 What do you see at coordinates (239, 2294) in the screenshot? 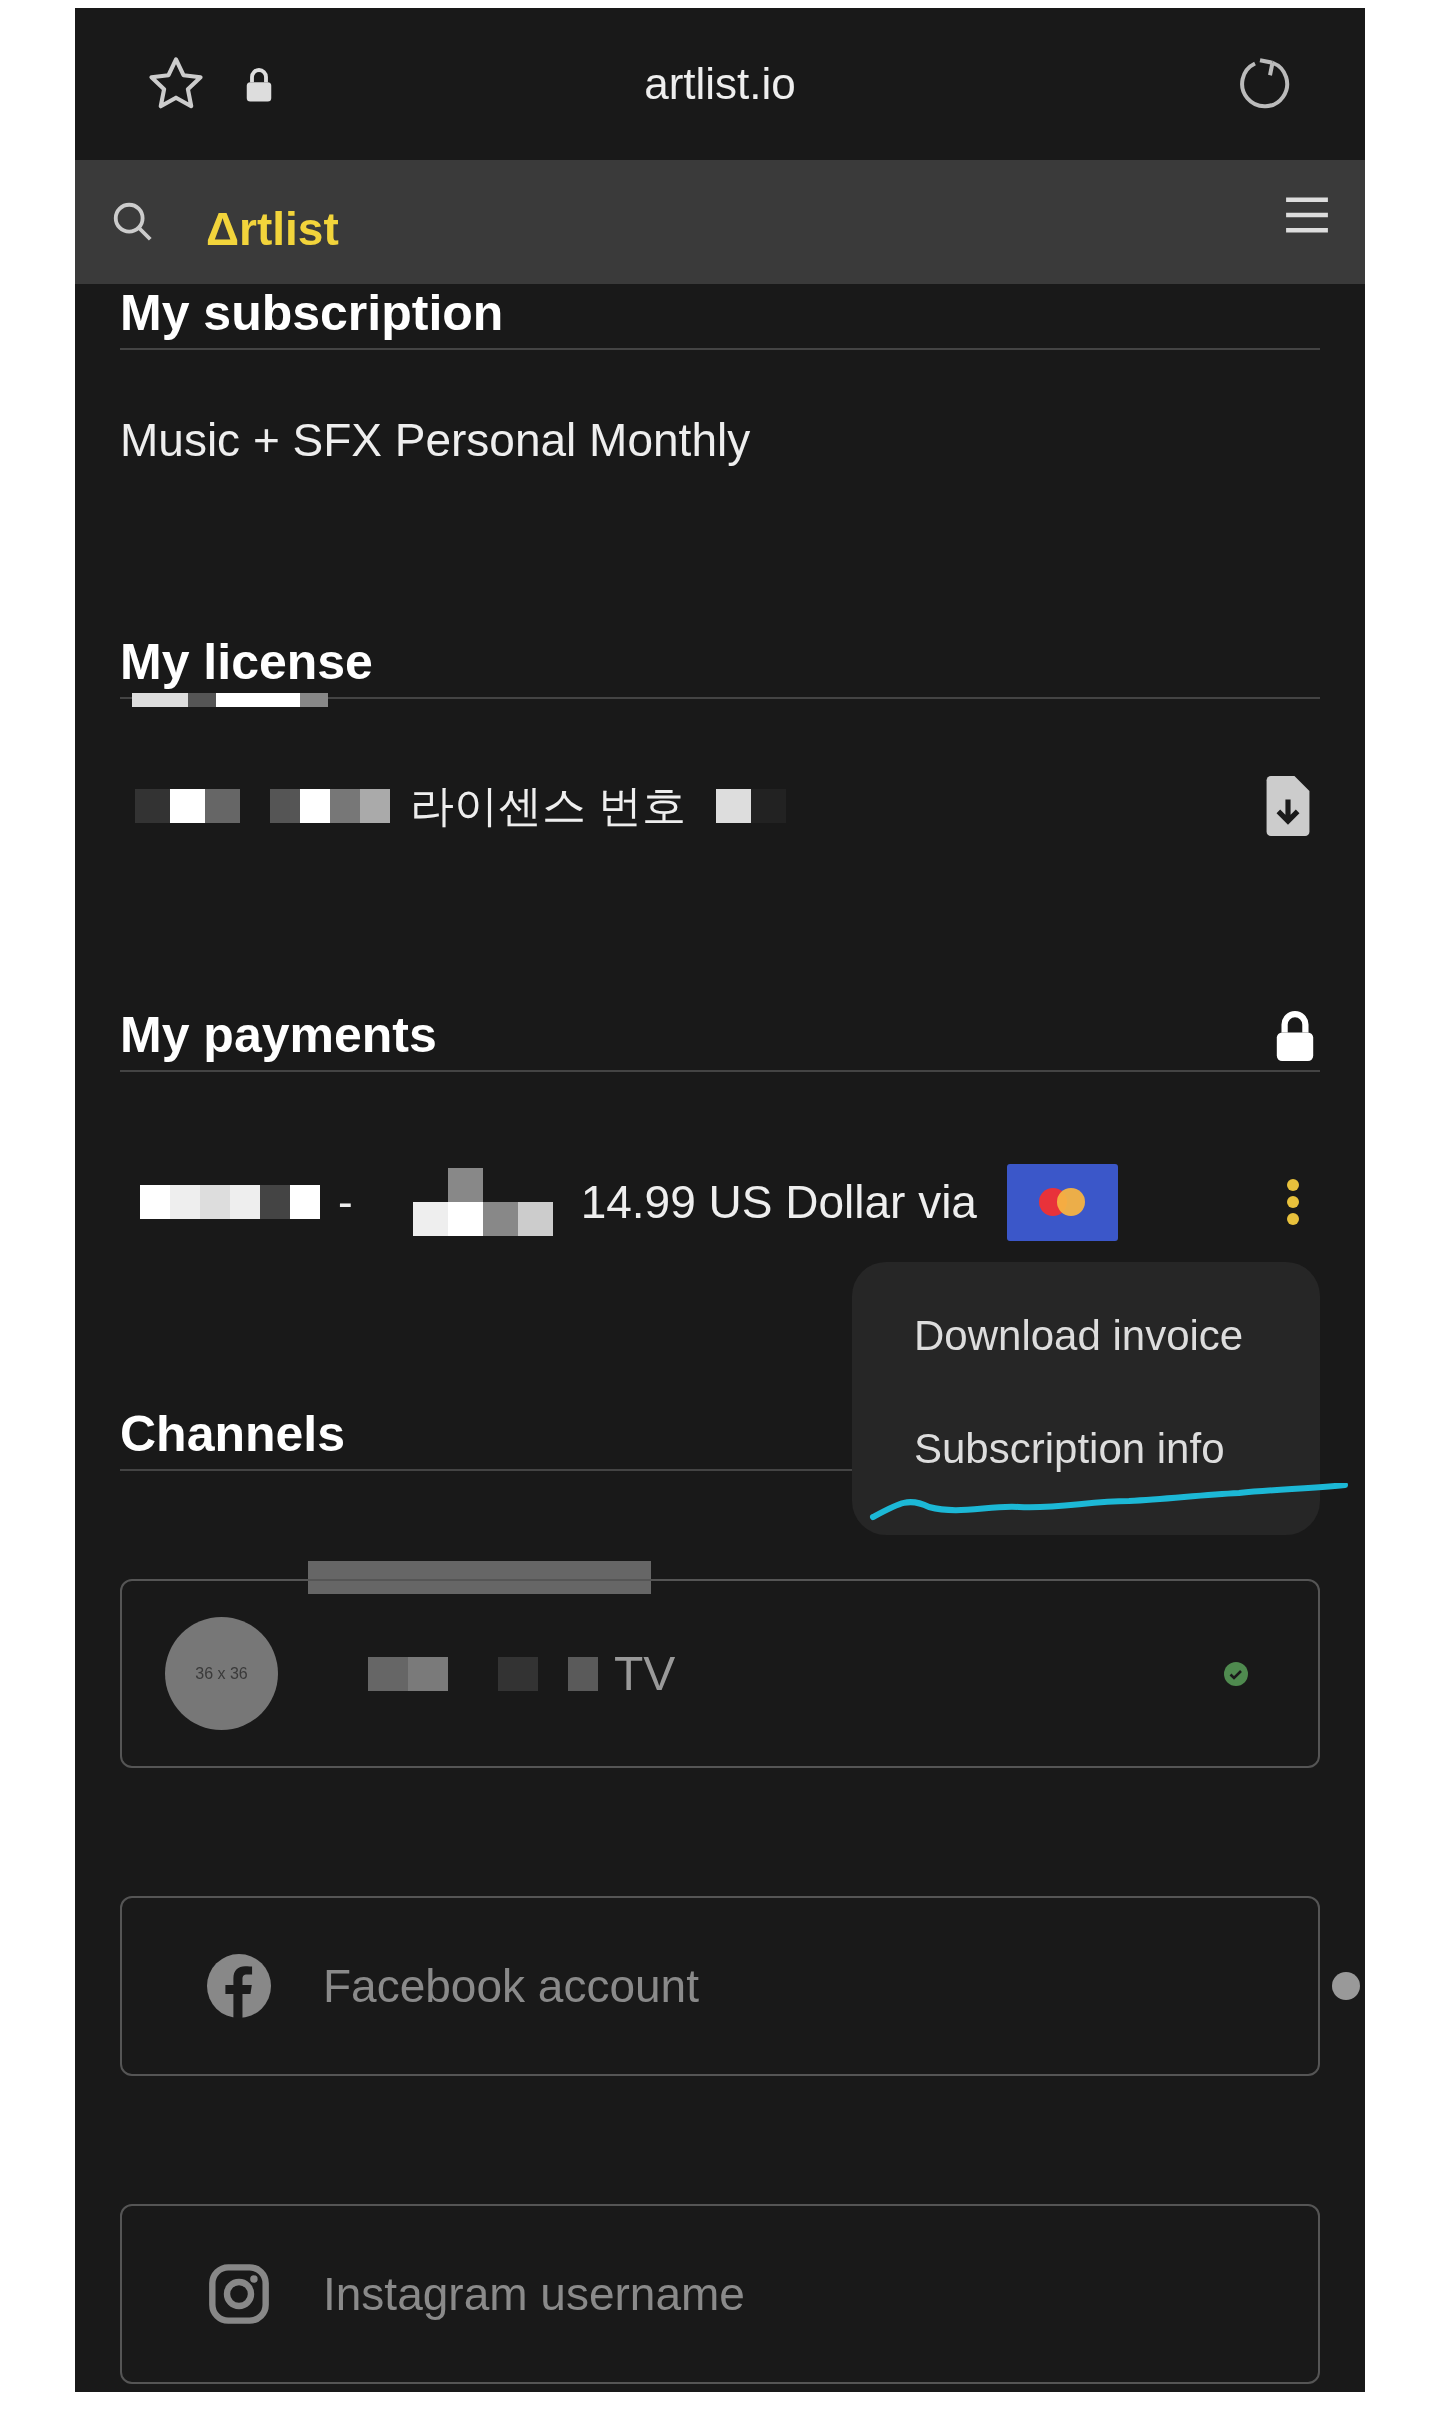
I see `instagram-icon` at bounding box center [239, 2294].